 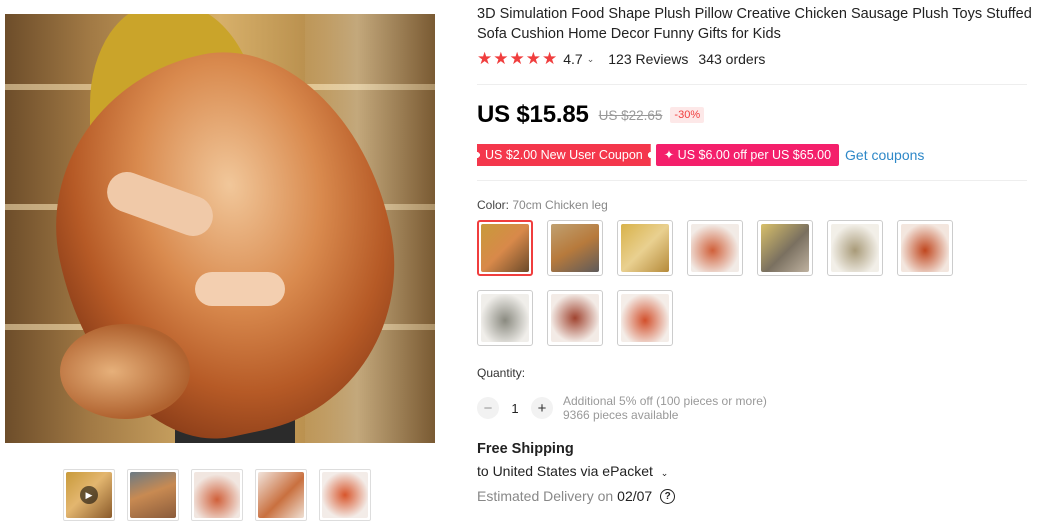 I want to click on orders-count: 343 orders, so click(x=732, y=59).